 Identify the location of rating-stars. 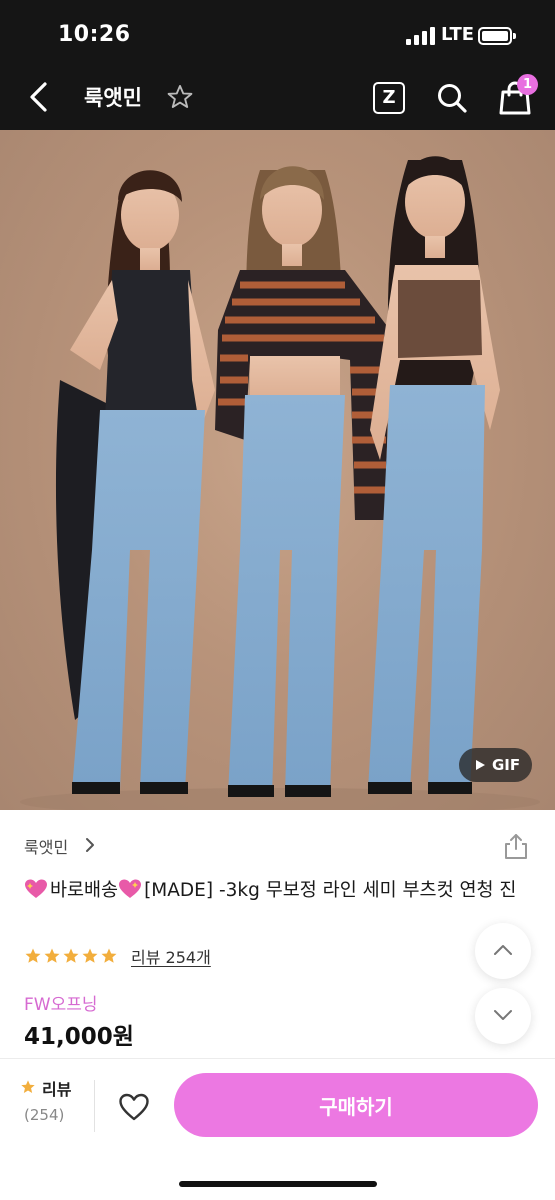
(71, 956).